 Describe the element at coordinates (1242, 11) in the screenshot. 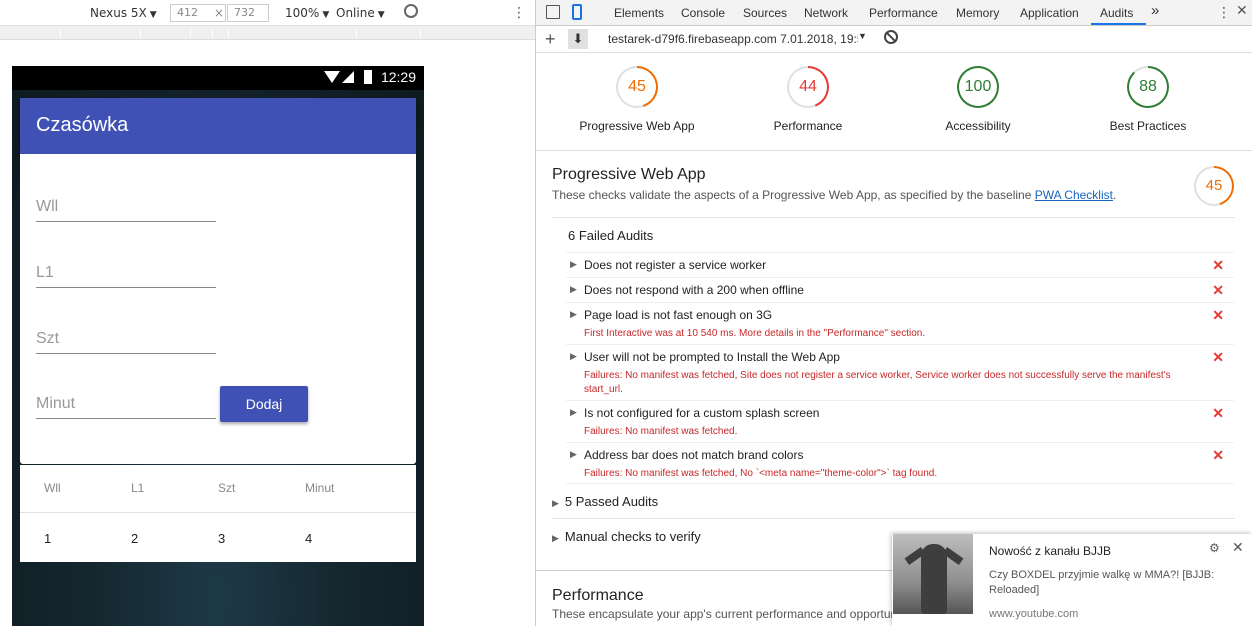

I see `close-devtools-icon: ✕` at that location.